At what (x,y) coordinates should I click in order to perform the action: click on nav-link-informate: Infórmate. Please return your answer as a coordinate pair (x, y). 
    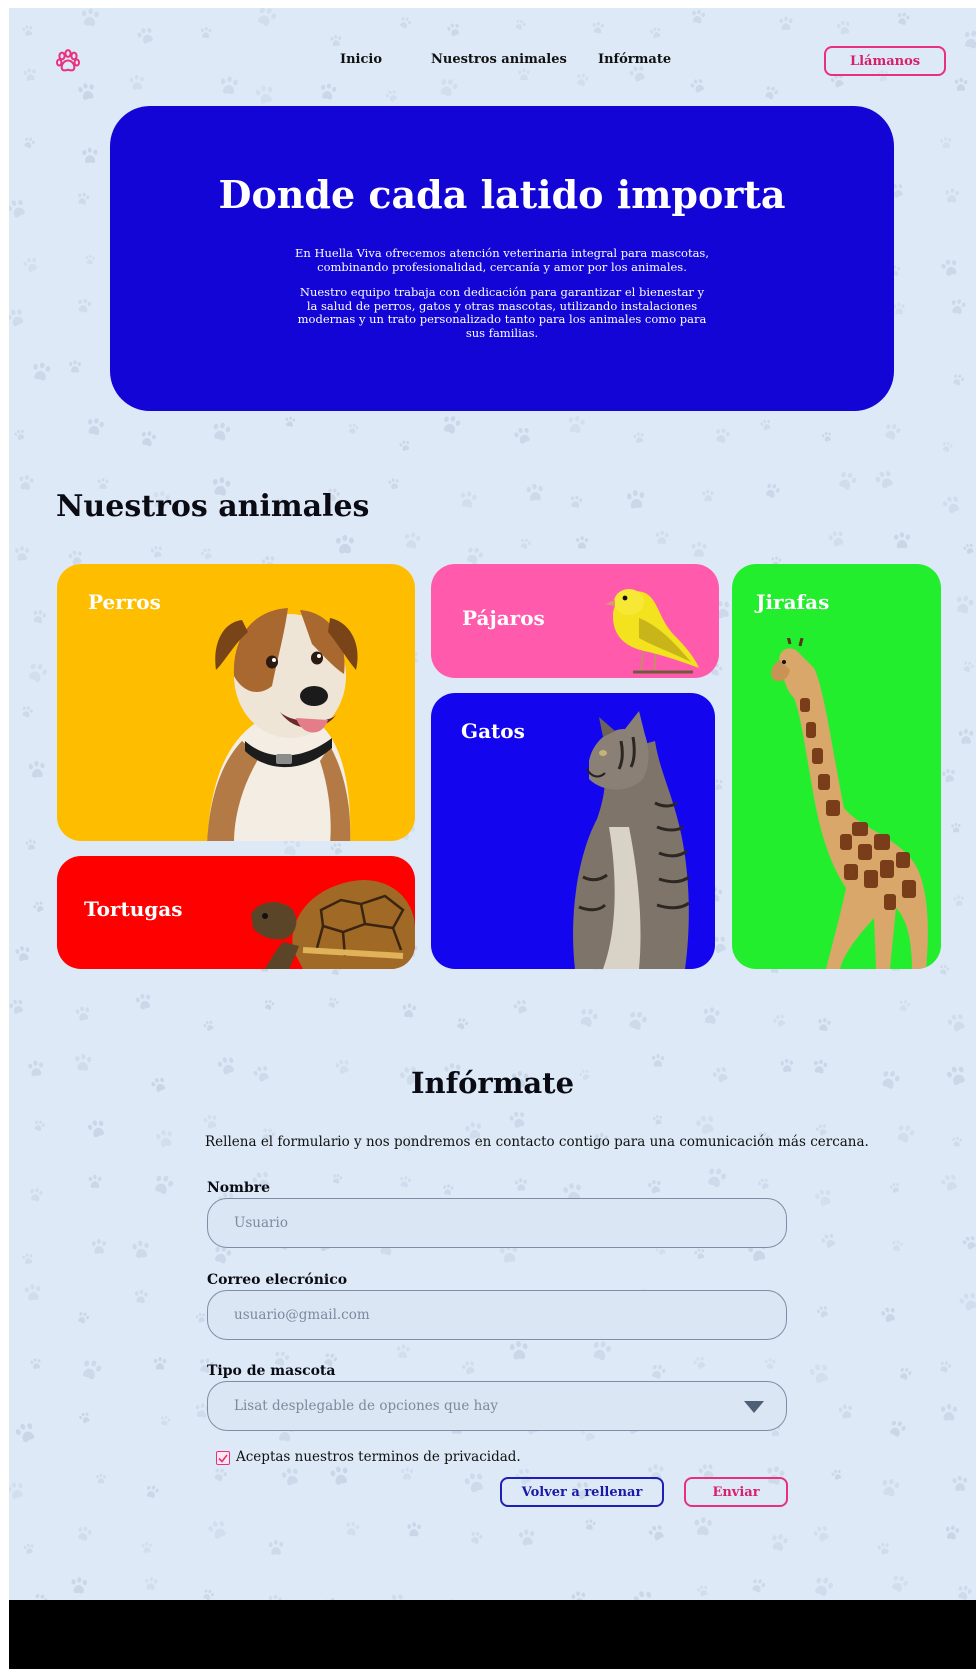
    Looking at the image, I should click on (634, 59).